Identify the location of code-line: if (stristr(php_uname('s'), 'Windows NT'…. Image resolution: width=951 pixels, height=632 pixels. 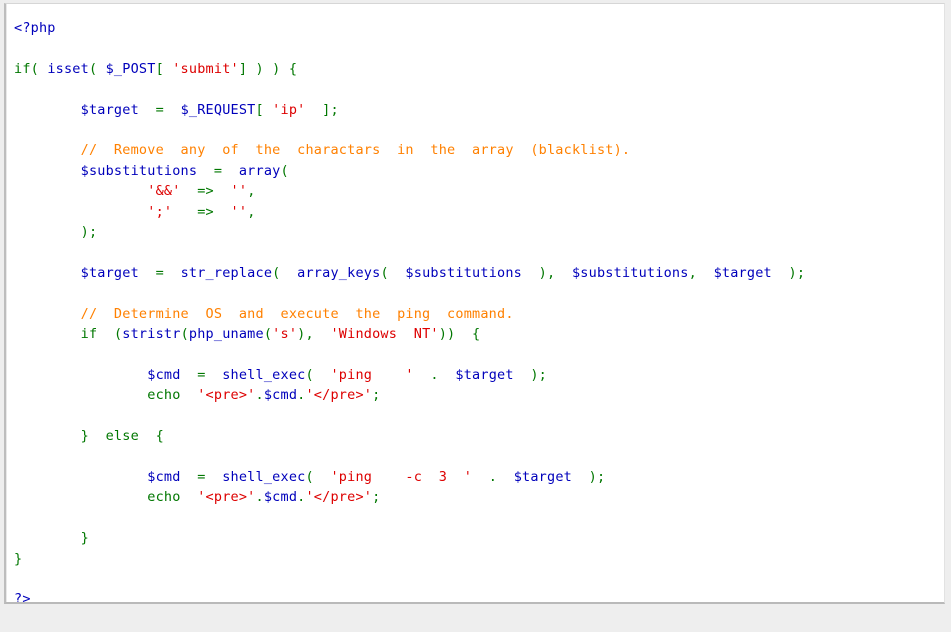
(280, 334).